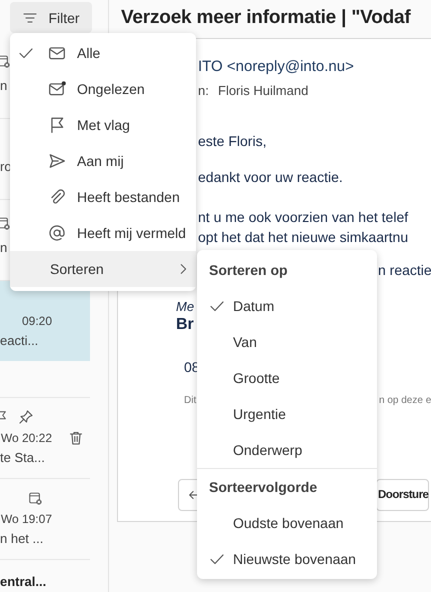 This screenshot has width=431, height=592. Describe the element at coordinates (256, 378) in the screenshot. I see `menu-item-label: Grootte` at that location.